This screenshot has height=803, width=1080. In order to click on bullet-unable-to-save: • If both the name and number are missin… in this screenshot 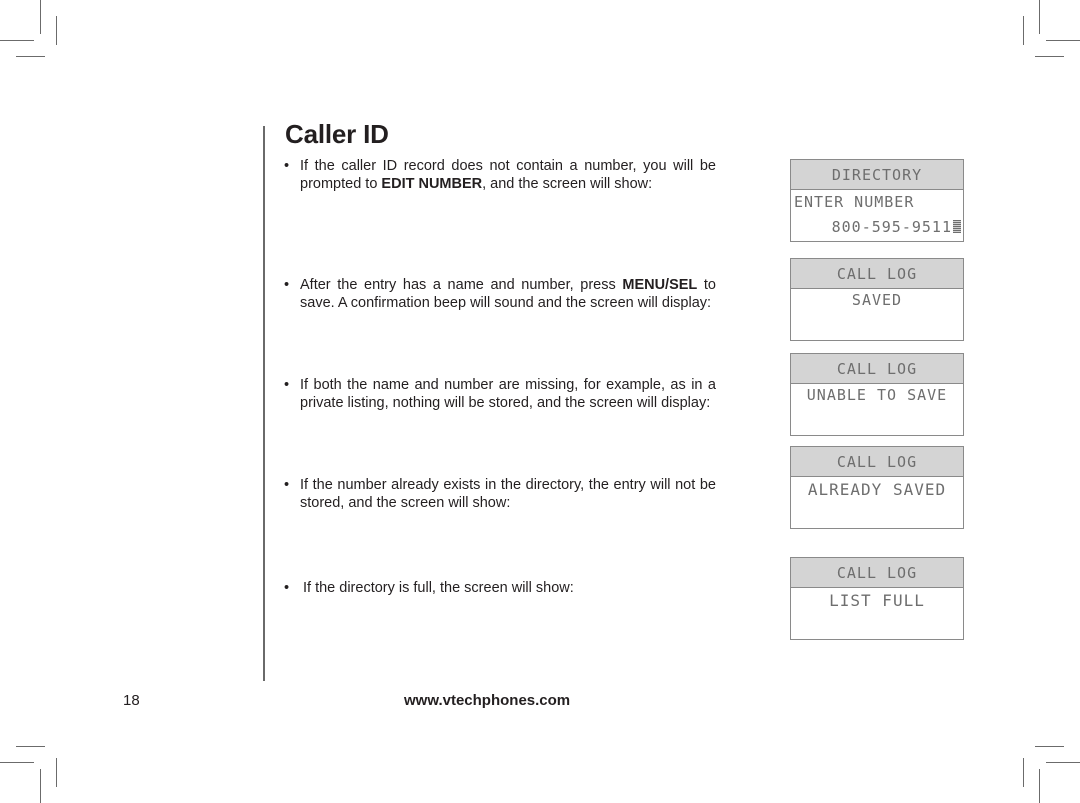, I will do `click(500, 394)`.